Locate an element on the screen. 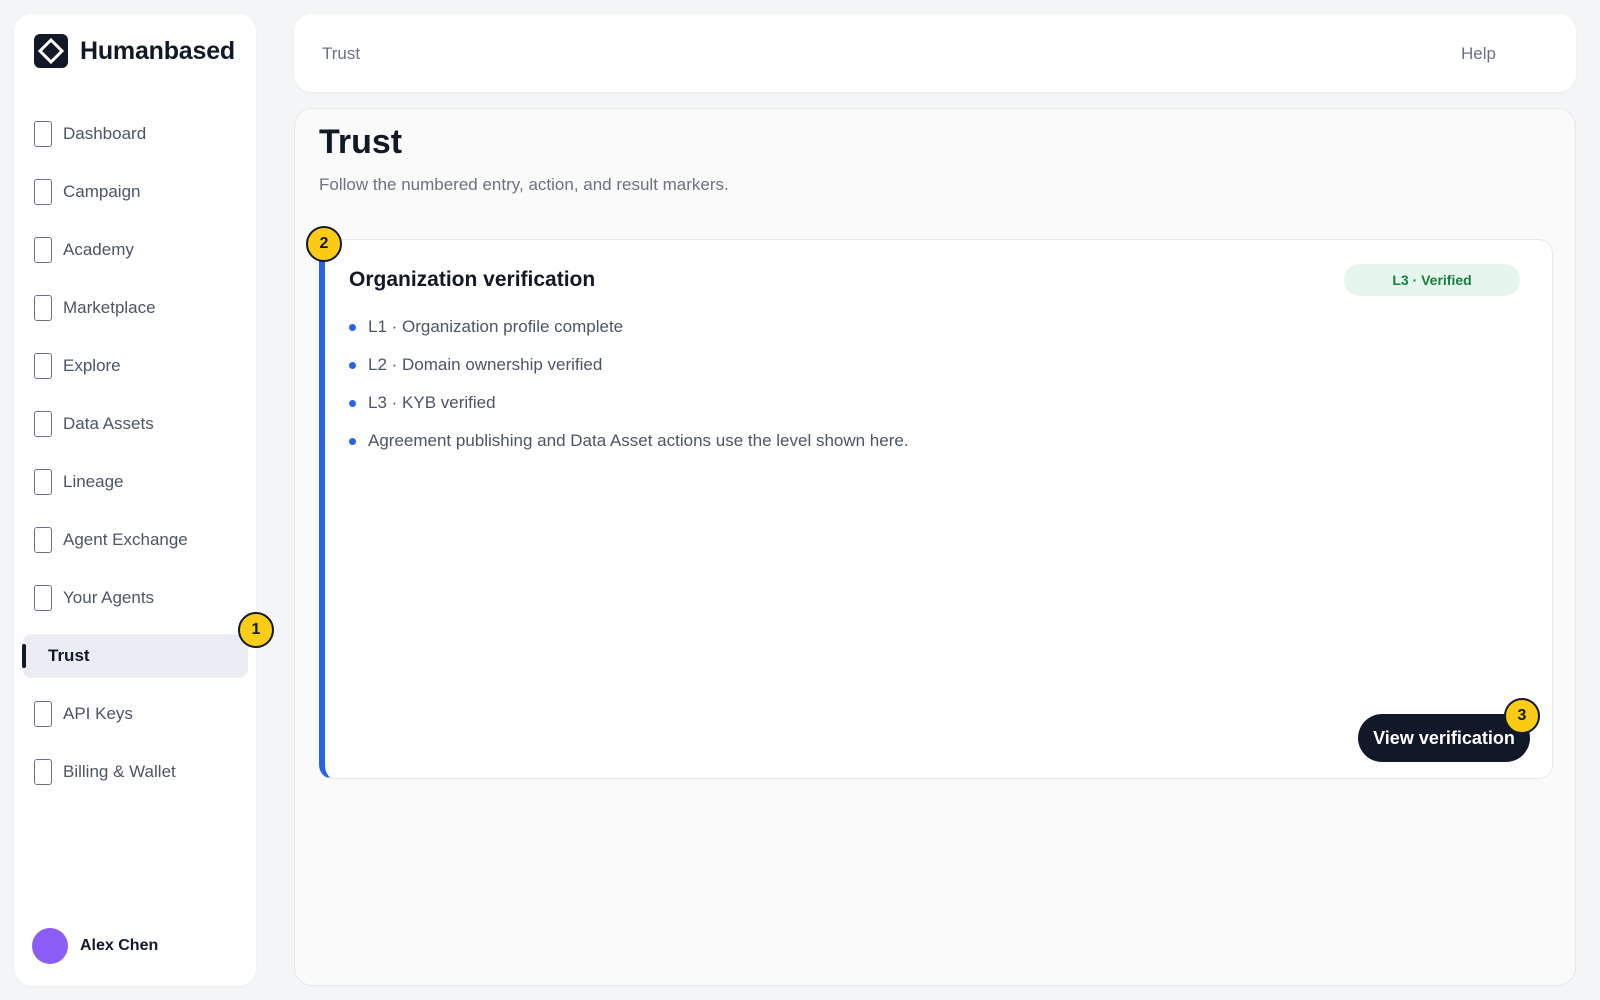 Image resolution: width=1600 pixels, height=1000 pixels. sidebar-item-marketplace: Marketplace is located at coordinates (135, 308).